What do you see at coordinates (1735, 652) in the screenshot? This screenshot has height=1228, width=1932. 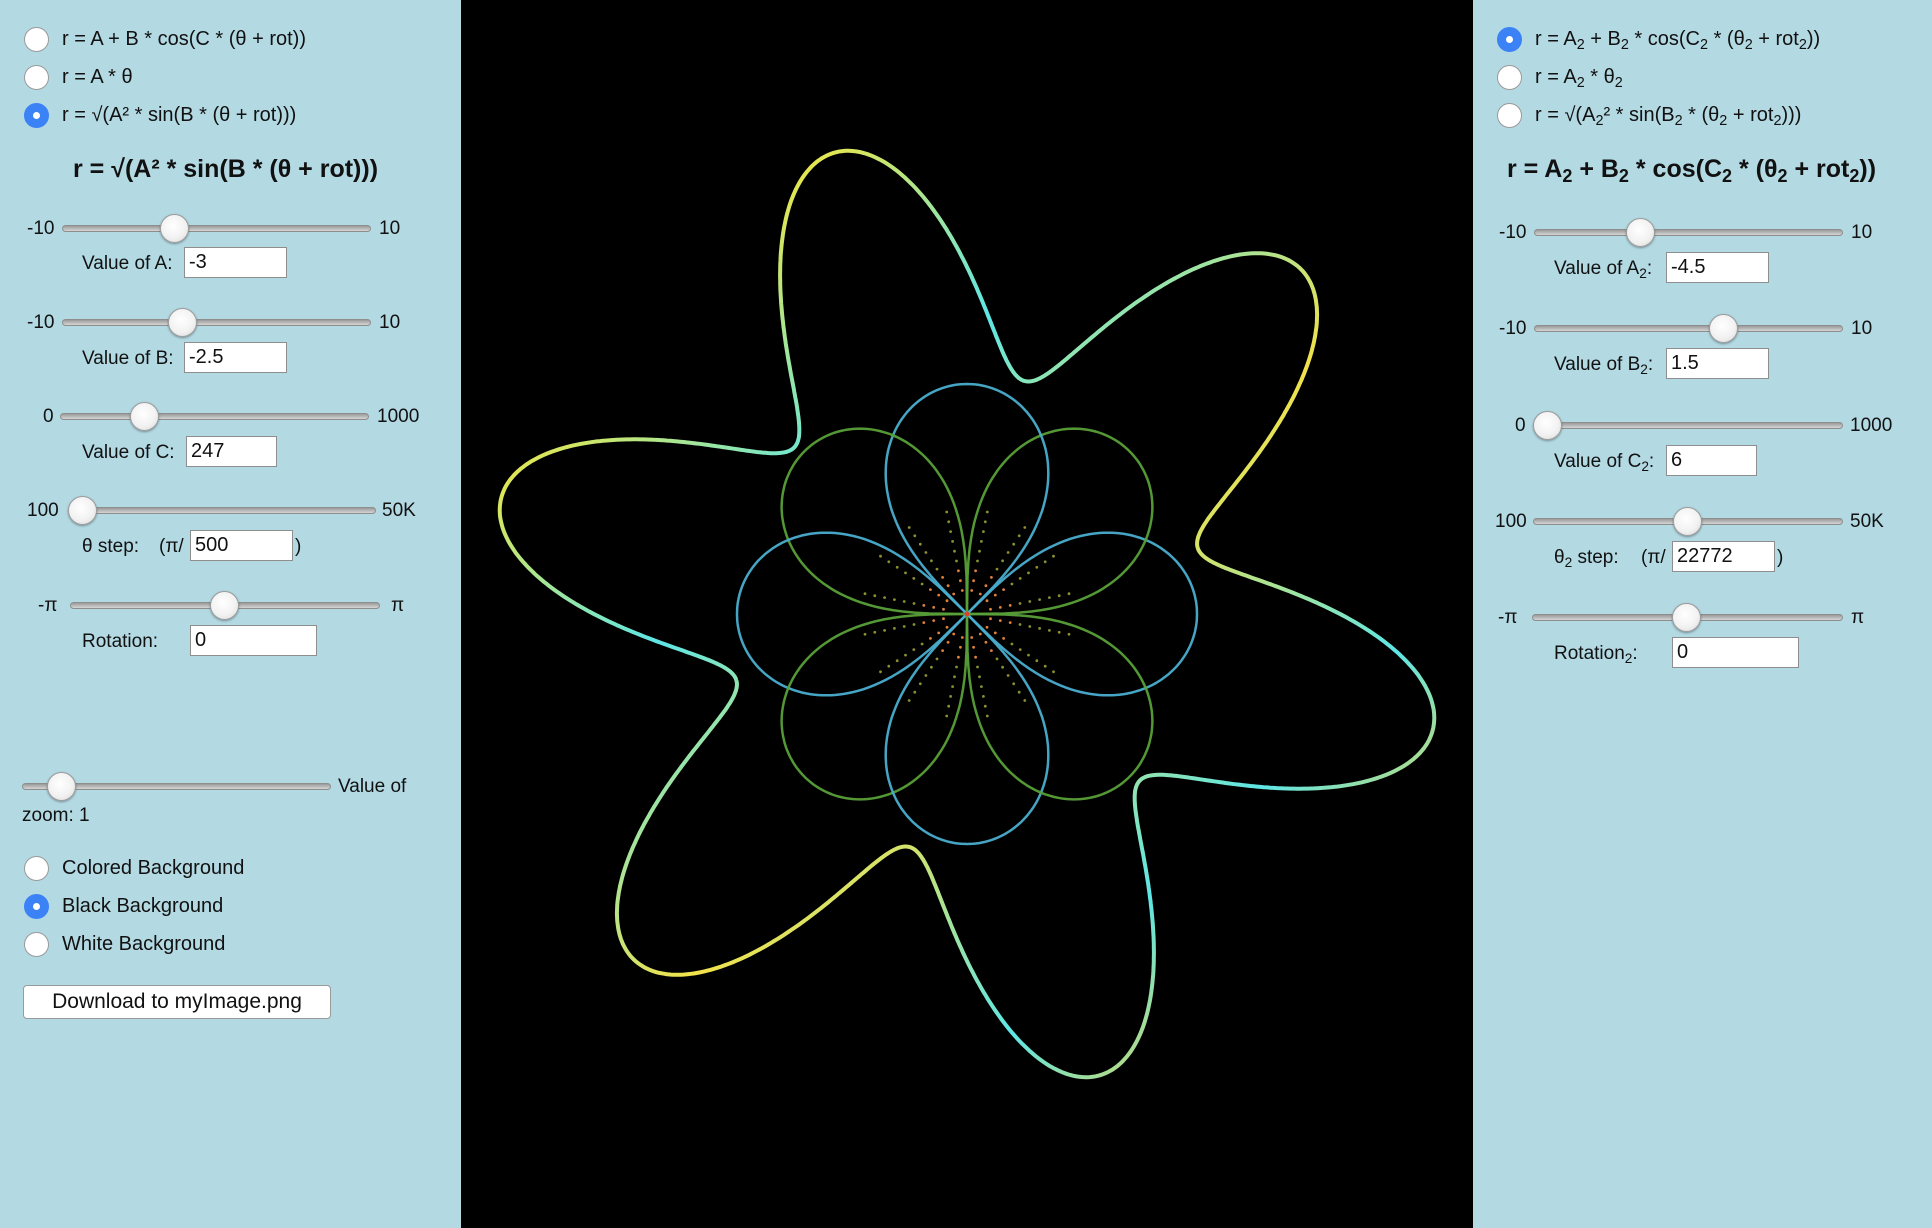 I see `rotation2-input` at bounding box center [1735, 652].